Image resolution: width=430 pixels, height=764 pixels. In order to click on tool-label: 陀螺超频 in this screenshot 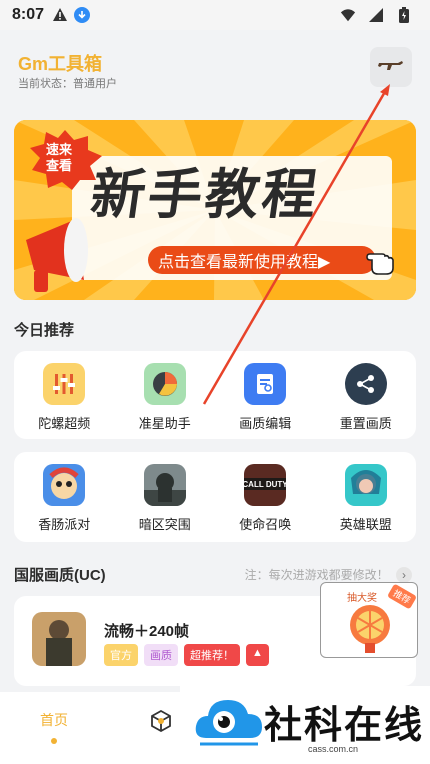, I will do `click(64, 423)`.